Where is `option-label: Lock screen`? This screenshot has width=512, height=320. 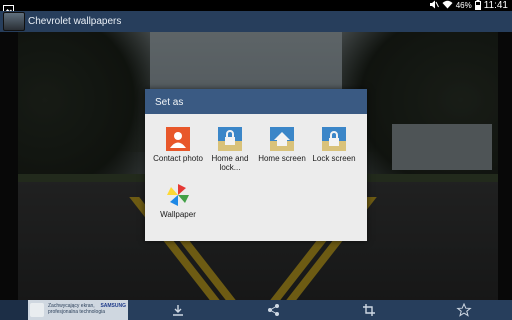
option-label: Lock screen is located at coordinates (334, 158).